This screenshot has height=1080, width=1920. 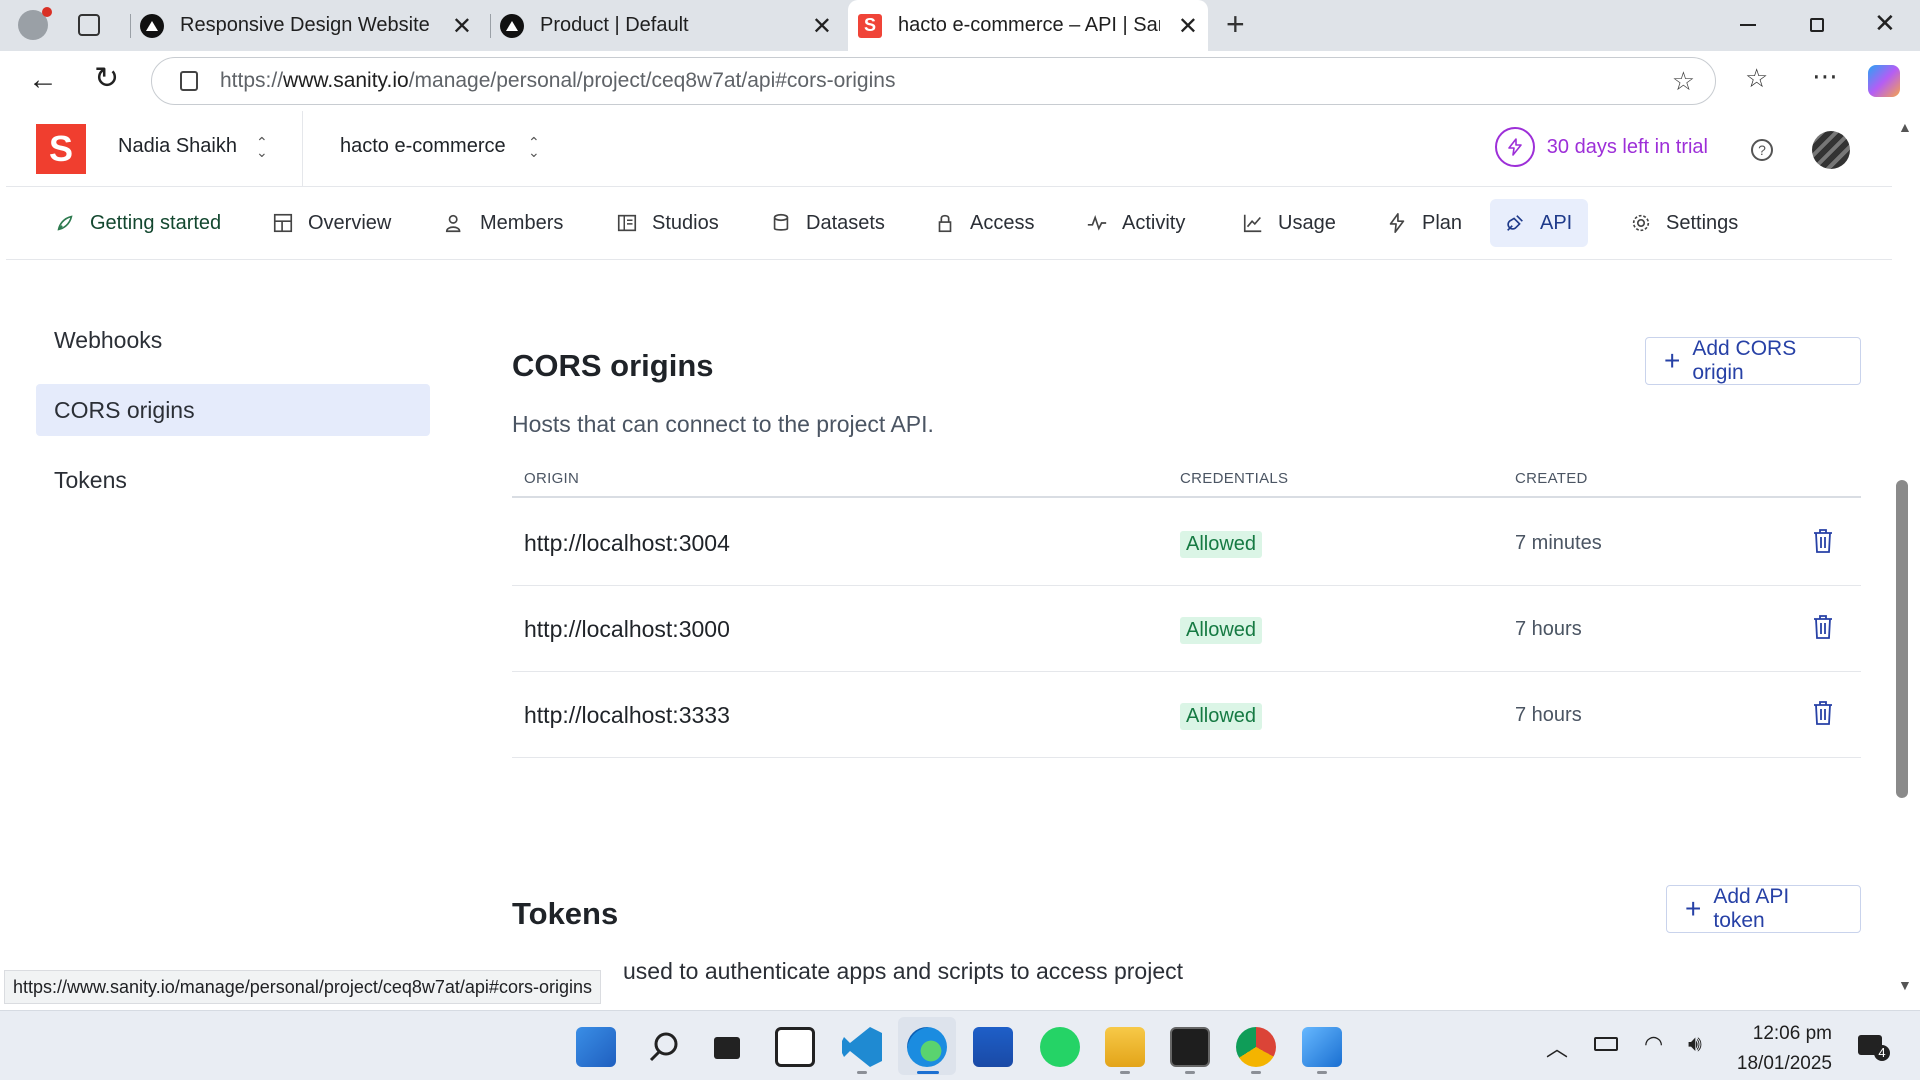 I want to click on nav-getting-started: Getting started, so click(x=137, y=223).